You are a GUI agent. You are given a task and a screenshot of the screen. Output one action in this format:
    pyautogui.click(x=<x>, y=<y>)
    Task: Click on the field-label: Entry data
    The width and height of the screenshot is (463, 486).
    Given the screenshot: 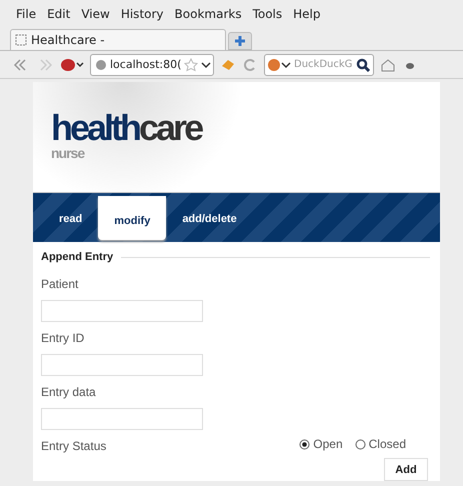 What is the action you would take?
    pyautogui.click(x=69, y=392)
    